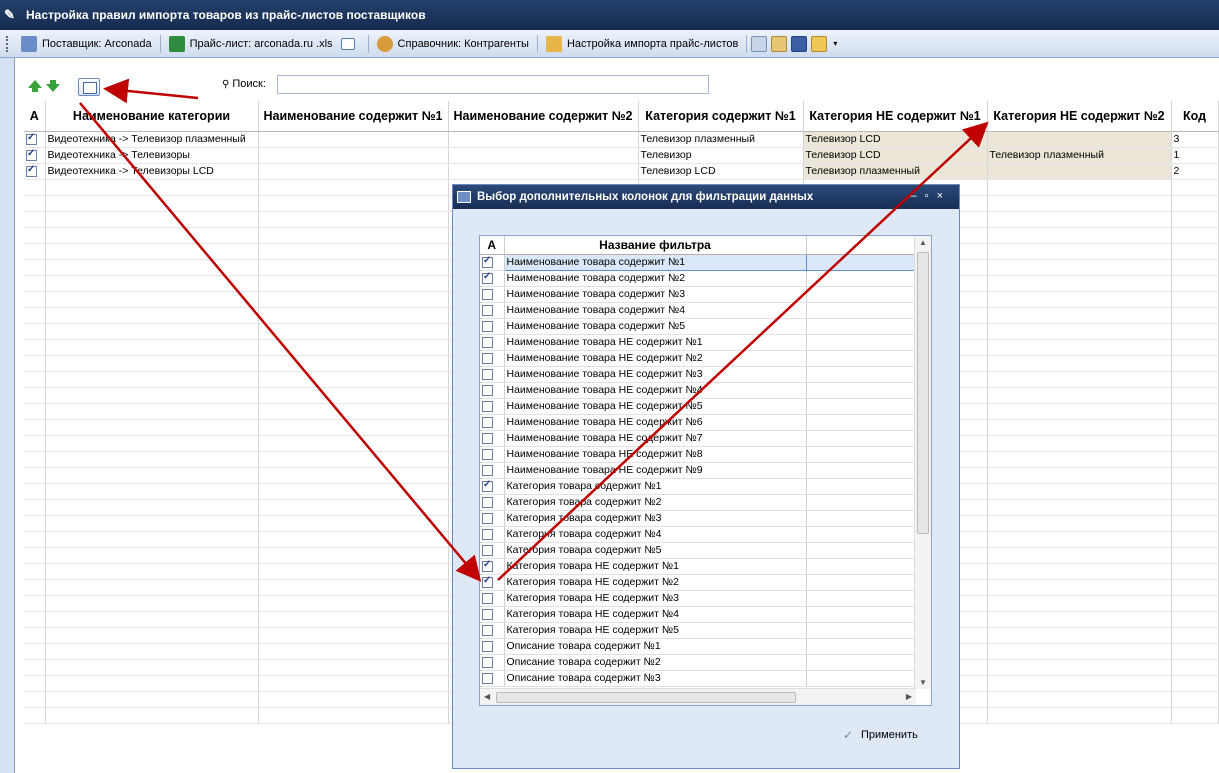  What do you see at coordinates (655, 294) in the screenshot?
I see `filter-name: Наименование товара содержит №3` at bounding box center [655, 294].